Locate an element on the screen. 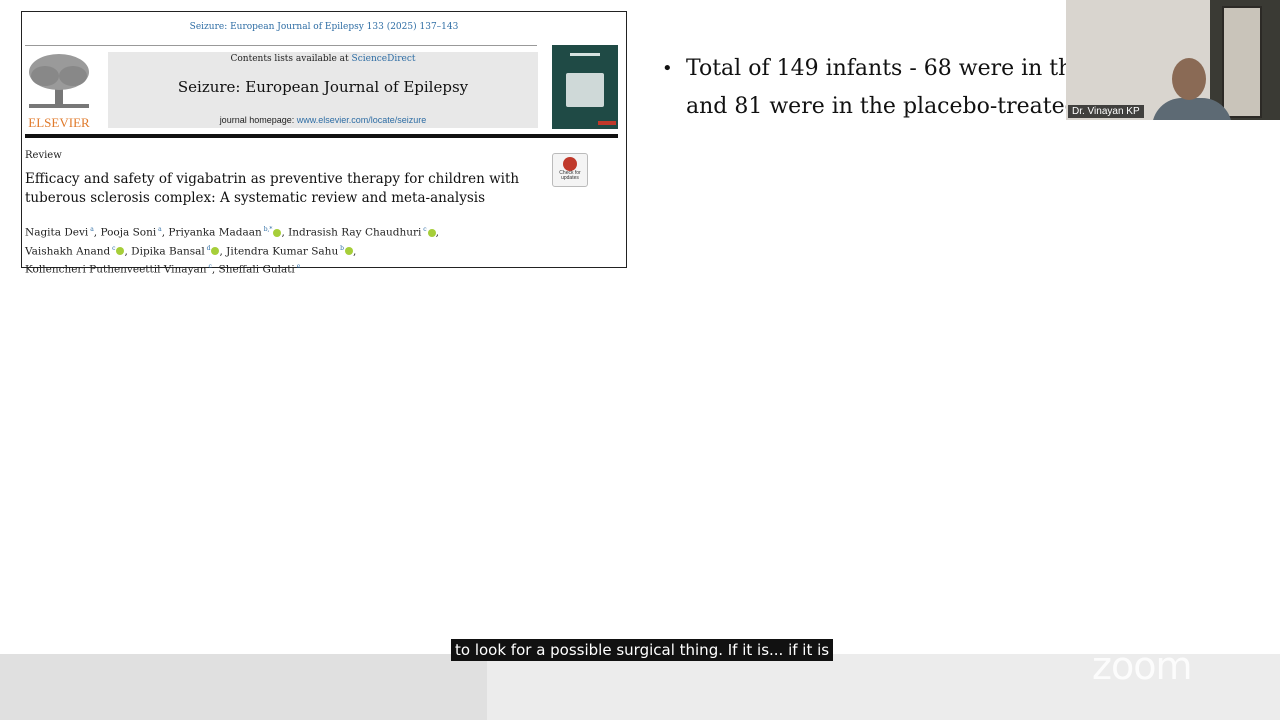 The image size is (1280, 720). author-affiliation: b is located at coordinates (341, 248).